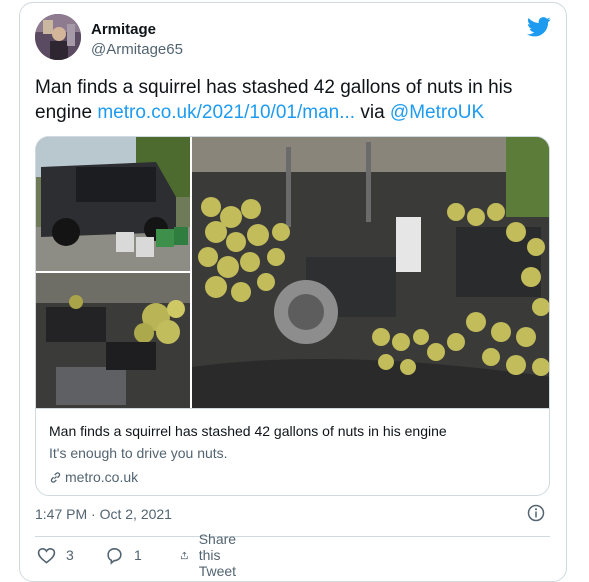 The width and height of the screenshot is (589, 582). I want to click on share-label: Share this Tweet, so click(217, 555).